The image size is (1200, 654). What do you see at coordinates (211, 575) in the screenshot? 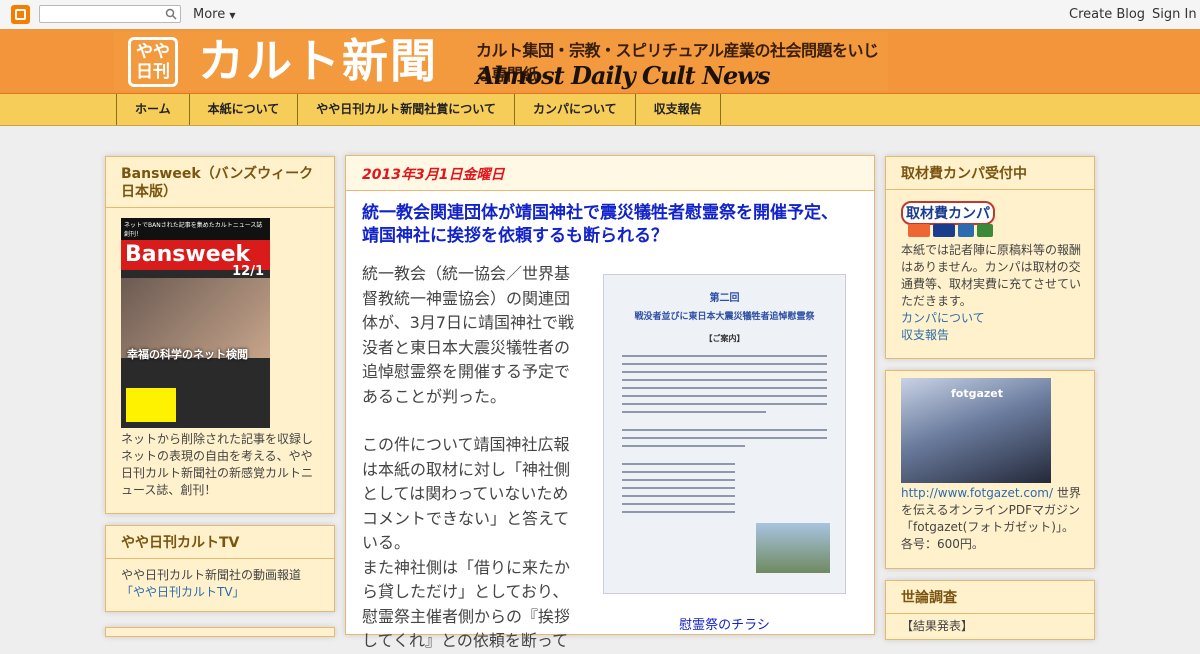
I see `cult-tv-text: やや日刊カルト新聞社の動画報道` at bounding box center [211, 575].